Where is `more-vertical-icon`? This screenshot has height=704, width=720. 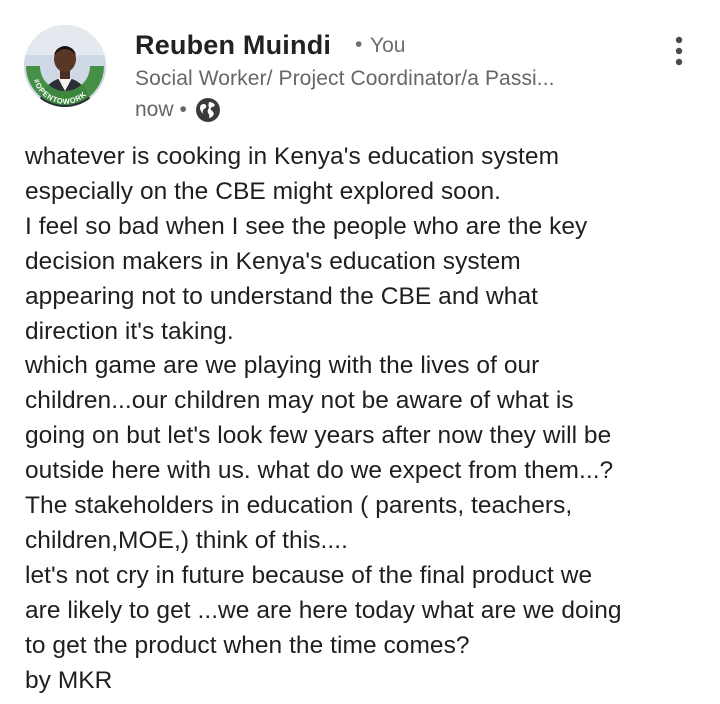
more-vertical-icon is located at coordinates (679, 51).